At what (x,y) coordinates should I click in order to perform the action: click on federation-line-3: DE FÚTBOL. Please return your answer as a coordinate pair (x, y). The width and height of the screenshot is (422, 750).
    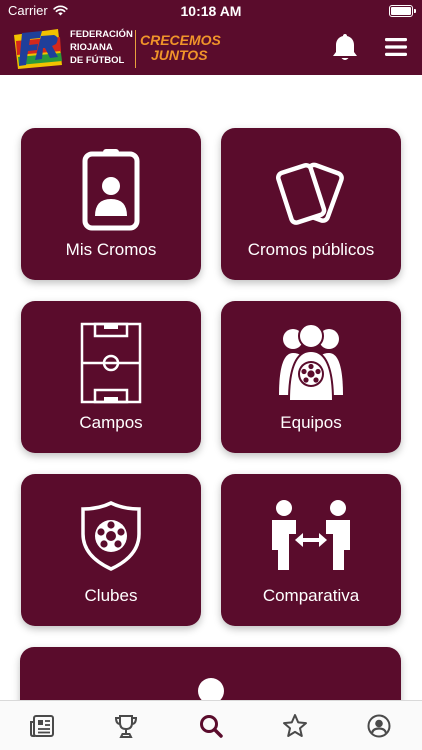
    Looking at the image, I should click on (97, 60).